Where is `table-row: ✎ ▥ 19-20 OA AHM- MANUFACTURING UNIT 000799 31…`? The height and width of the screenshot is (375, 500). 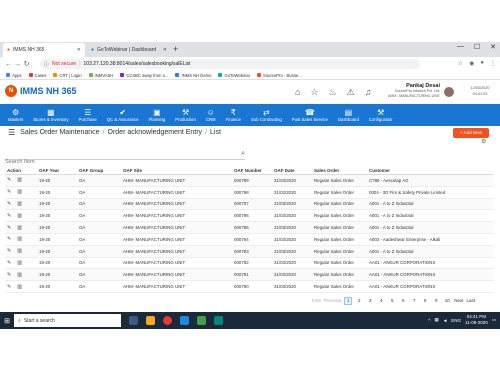
table-row: ✎ ▥ 19-20 OA AHM- MANUFACTURING UNIT 000799 31… is located at coordinates (249, 181).